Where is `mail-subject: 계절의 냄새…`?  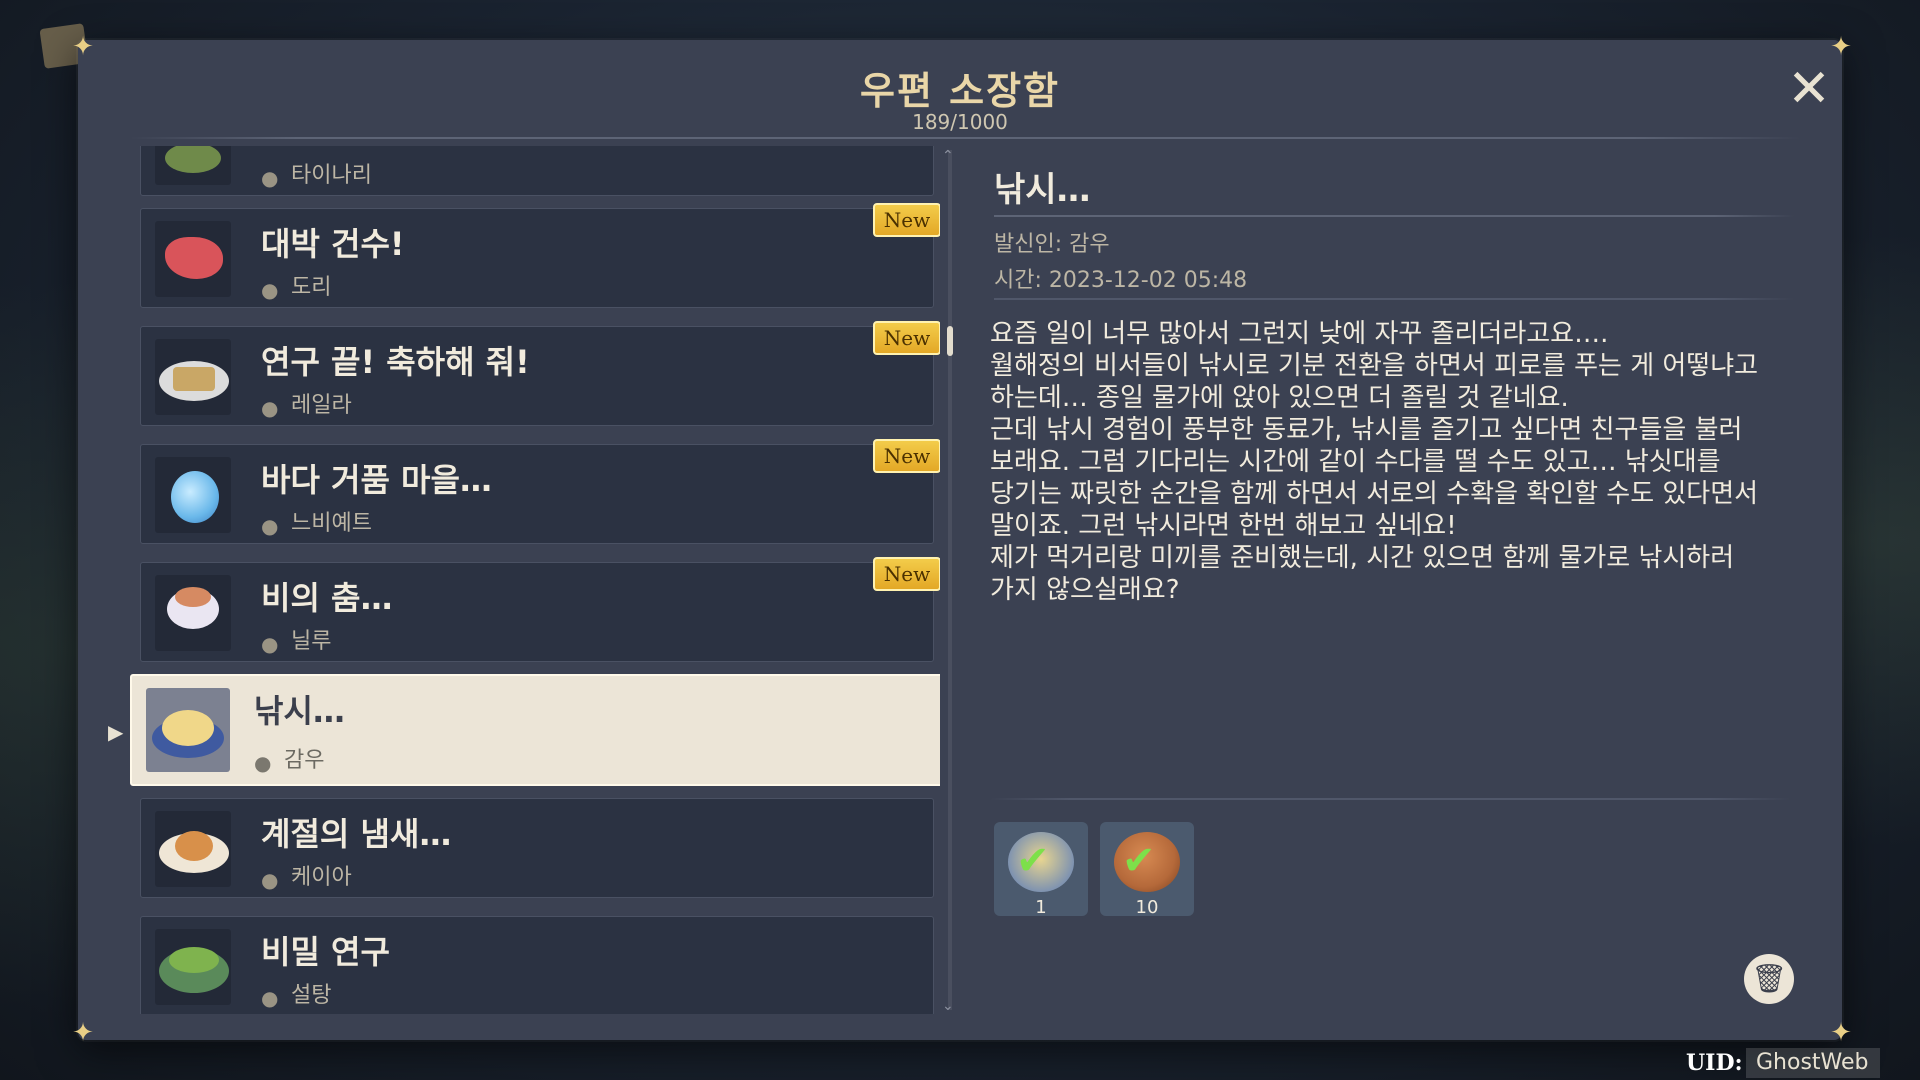 mail-subject: 계절의 냄새… is located at coordinates (356, 834).